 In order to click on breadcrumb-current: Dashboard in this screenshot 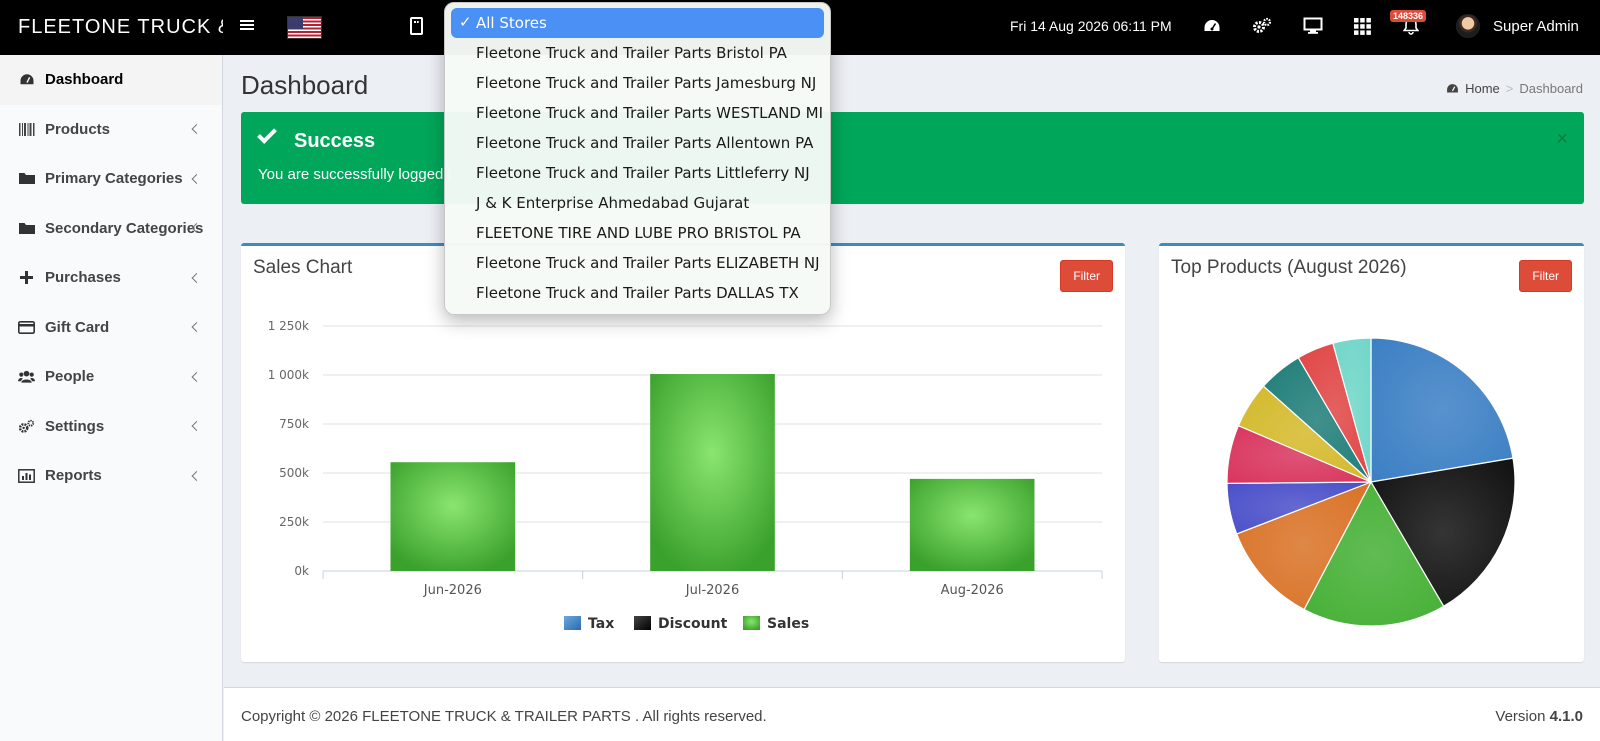, I will do `click(1551, 88)`.